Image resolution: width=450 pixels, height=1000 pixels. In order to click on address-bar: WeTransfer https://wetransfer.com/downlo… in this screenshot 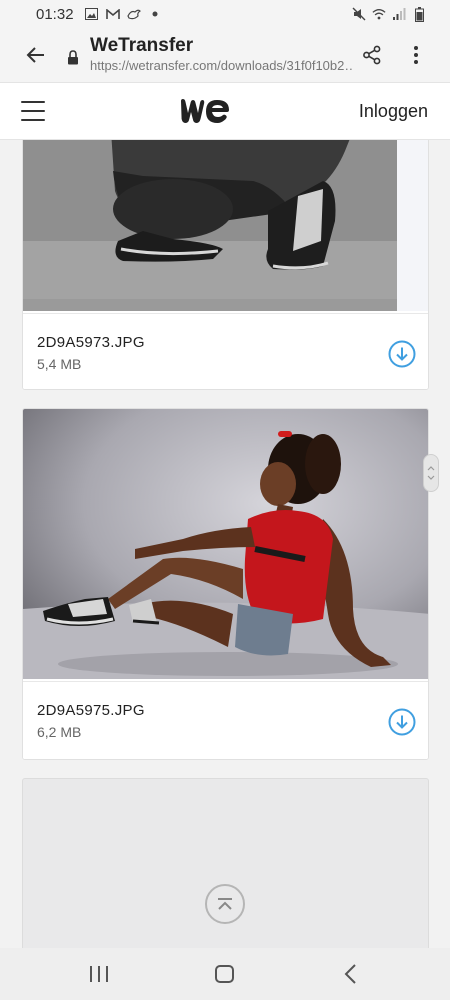, I will do `click(221, 55)`.